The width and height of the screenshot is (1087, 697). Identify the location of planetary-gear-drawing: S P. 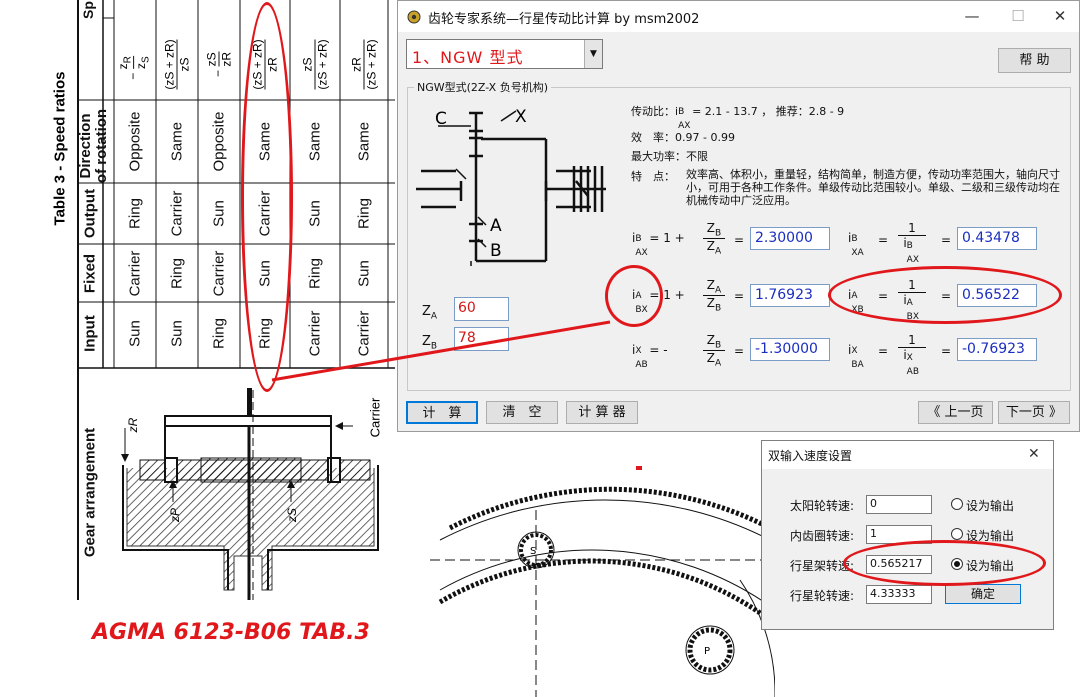
(602, 591).